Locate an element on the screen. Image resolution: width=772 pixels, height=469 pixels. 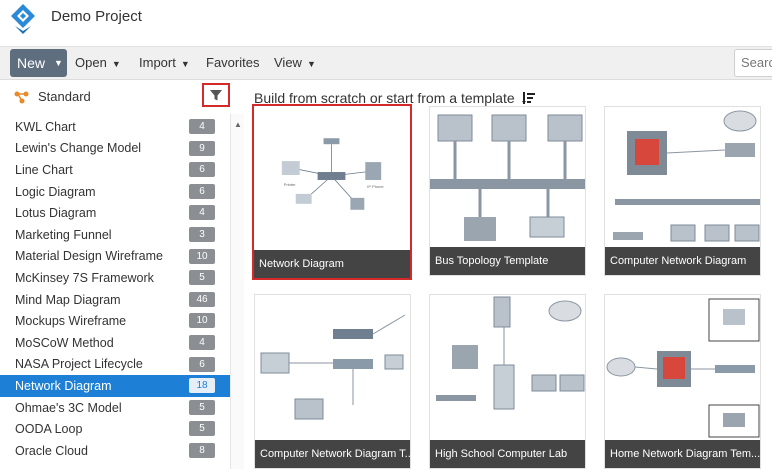
favorites-label: Favorites is located at coordinates (233, 62).